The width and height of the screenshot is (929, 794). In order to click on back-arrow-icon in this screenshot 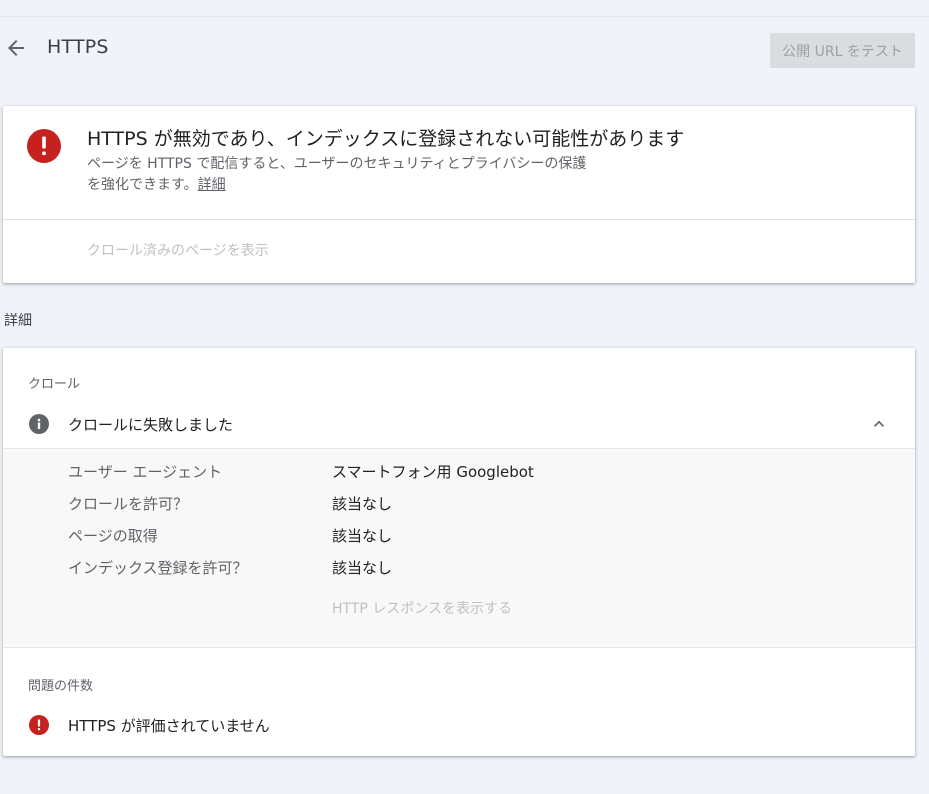, I will do `click(16, 48)`.